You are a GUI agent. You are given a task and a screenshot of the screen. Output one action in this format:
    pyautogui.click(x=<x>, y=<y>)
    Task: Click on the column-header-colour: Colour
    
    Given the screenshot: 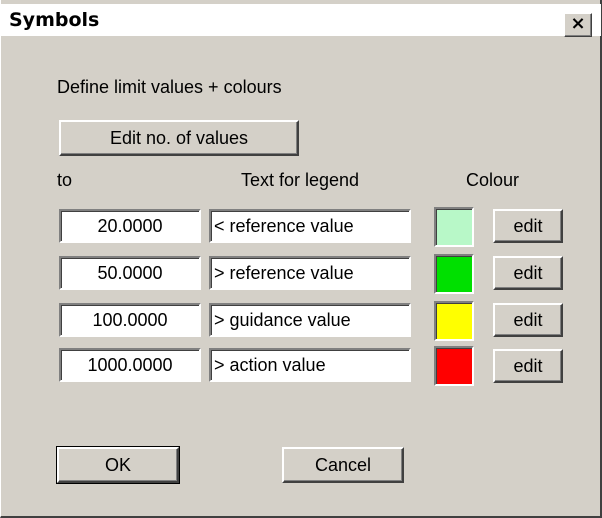 What is the action you would take?
    pyautogui.click(x=493, y=180)
    